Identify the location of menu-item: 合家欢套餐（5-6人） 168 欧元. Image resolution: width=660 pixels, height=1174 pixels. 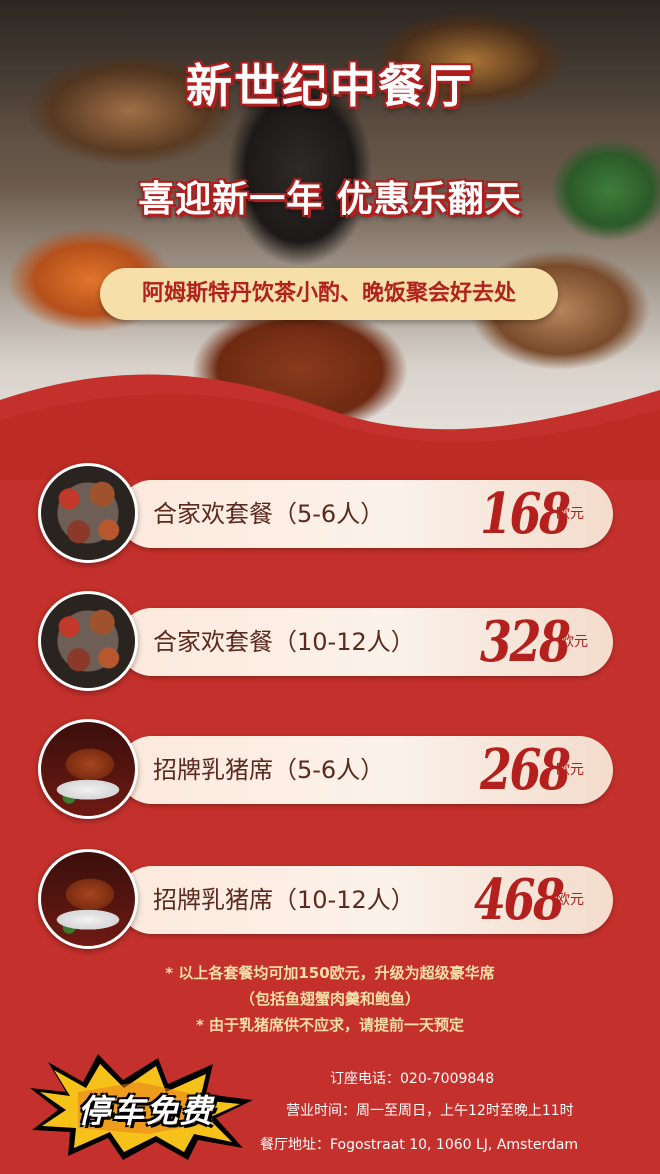
(325, 515).